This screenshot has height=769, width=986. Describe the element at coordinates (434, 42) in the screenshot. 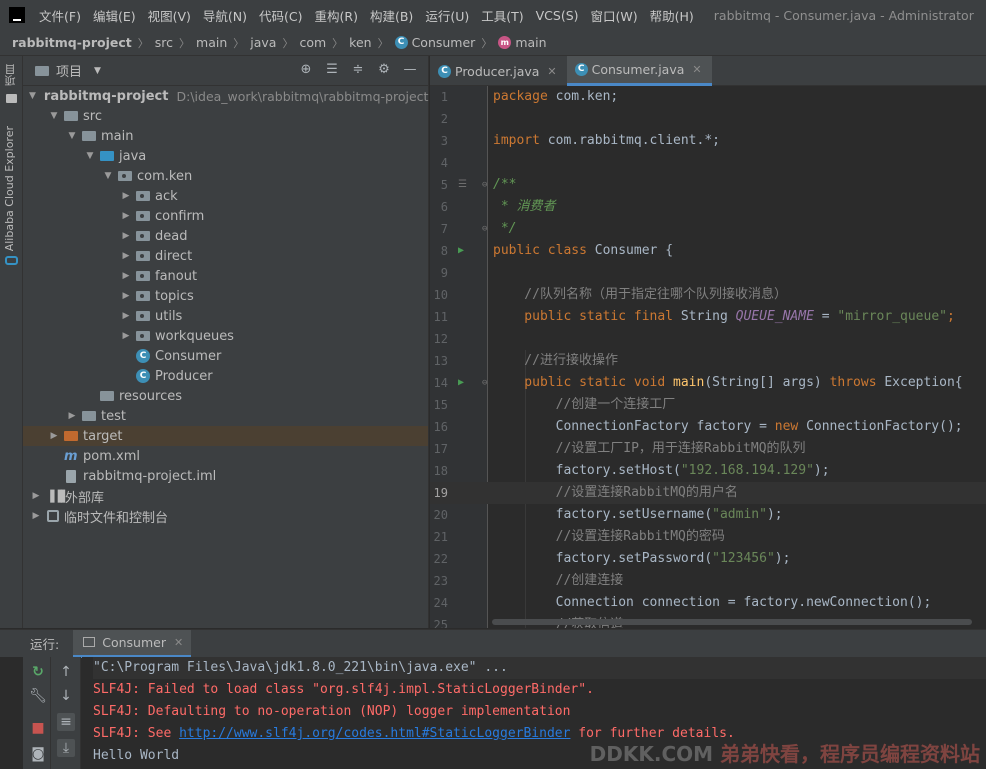

I see `breadcrumb-consumer: C Consumer` at that location.